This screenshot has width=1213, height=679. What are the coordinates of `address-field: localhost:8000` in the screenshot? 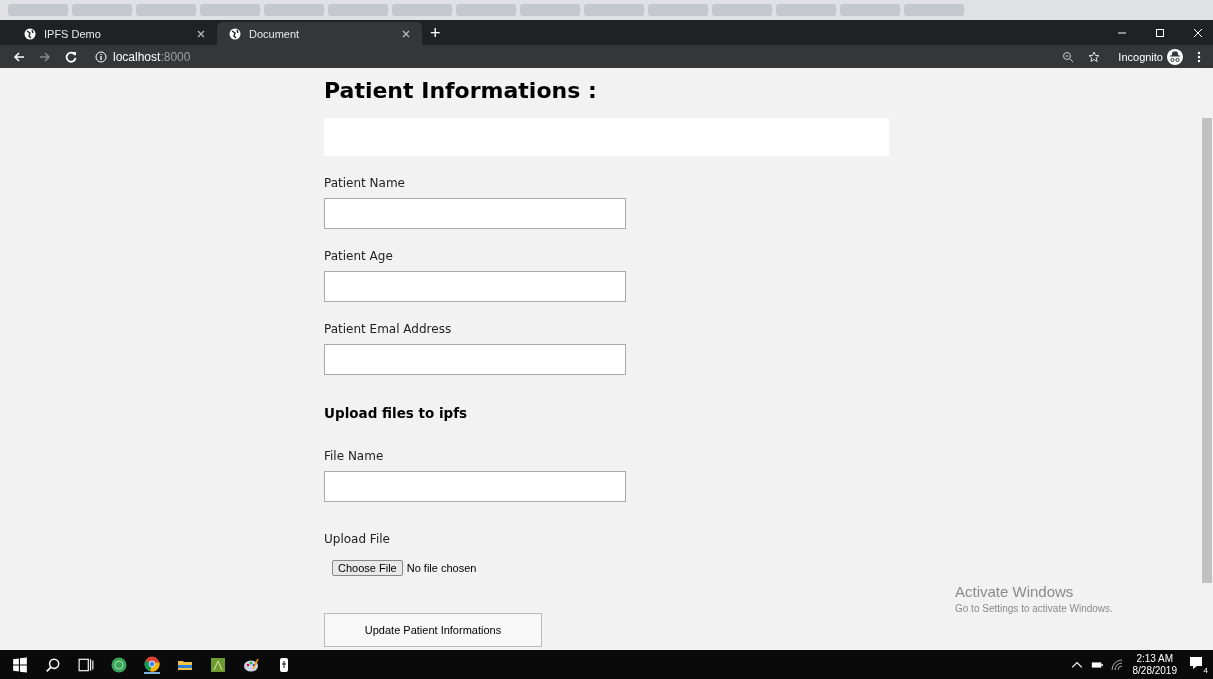 It's located at (152, 56).